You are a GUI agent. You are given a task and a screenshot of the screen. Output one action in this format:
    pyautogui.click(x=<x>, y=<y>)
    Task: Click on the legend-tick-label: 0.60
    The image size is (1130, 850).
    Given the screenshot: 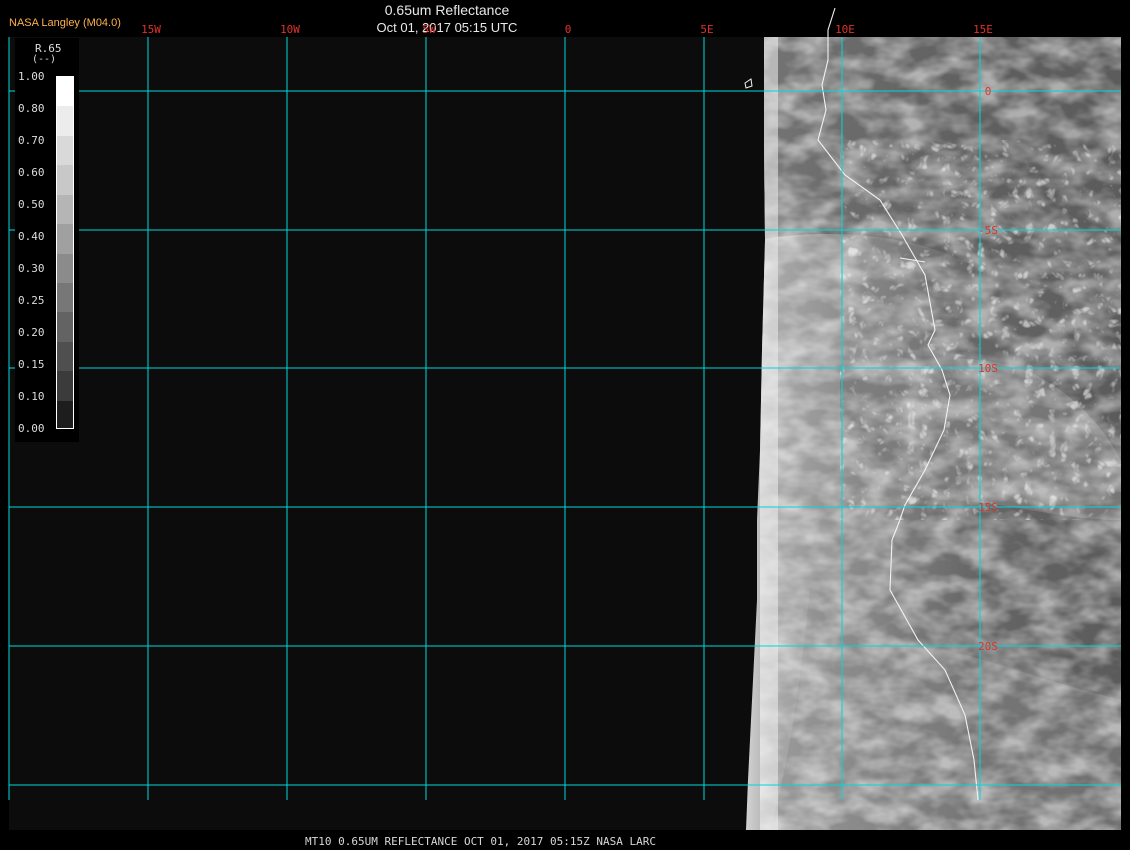 What is the action you would take?
    pyautogui.click(x=31, y=172)
    